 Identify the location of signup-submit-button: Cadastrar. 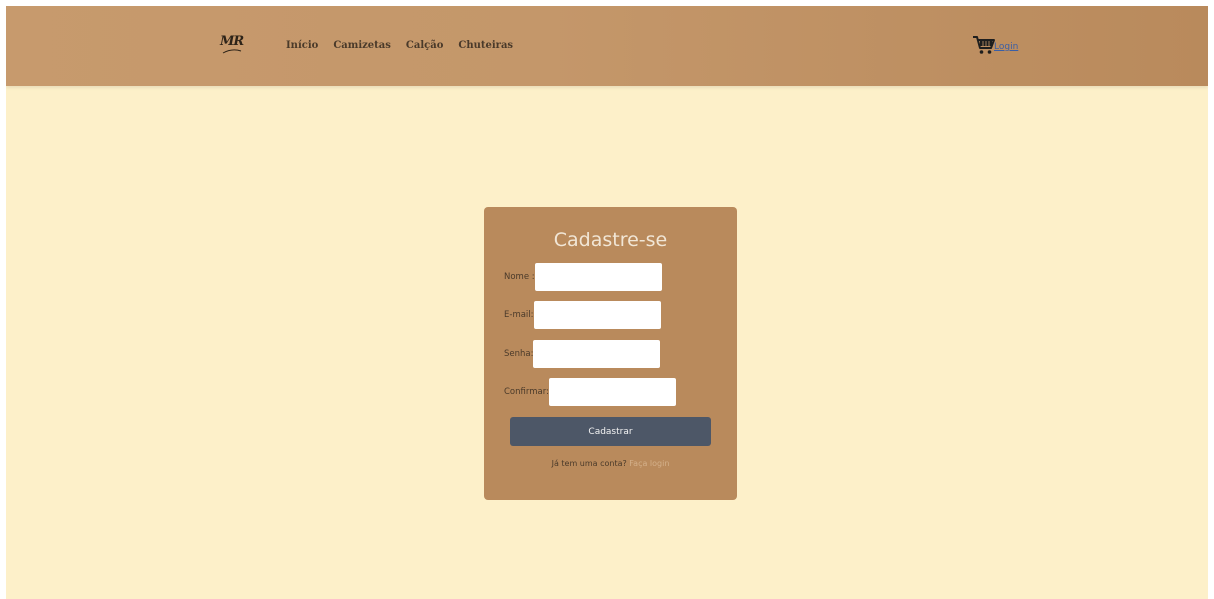
(610, 431).